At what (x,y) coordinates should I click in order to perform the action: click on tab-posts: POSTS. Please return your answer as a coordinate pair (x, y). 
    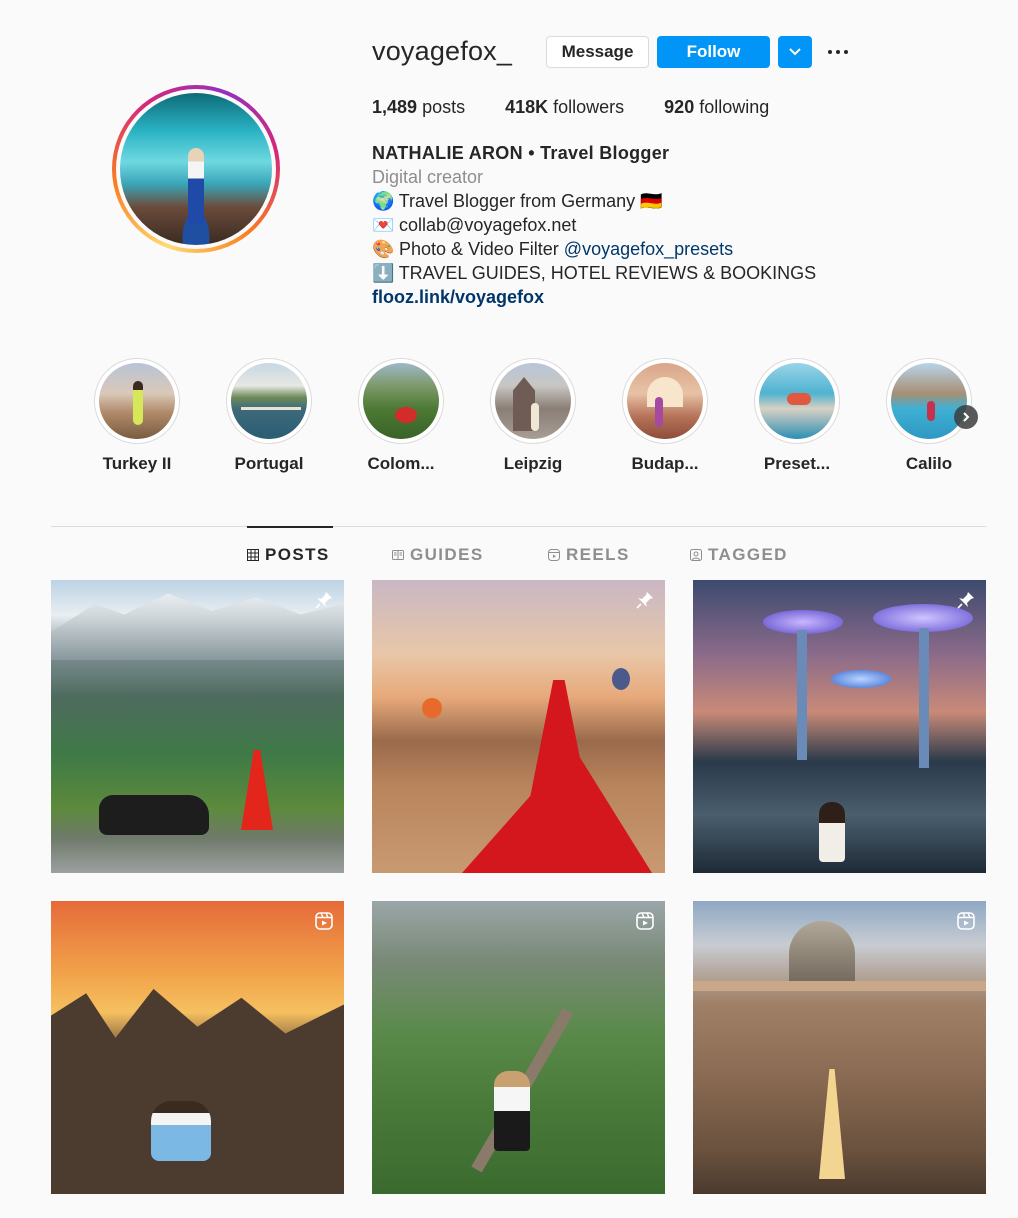
    Looking at the image, I should click on (288, 555).